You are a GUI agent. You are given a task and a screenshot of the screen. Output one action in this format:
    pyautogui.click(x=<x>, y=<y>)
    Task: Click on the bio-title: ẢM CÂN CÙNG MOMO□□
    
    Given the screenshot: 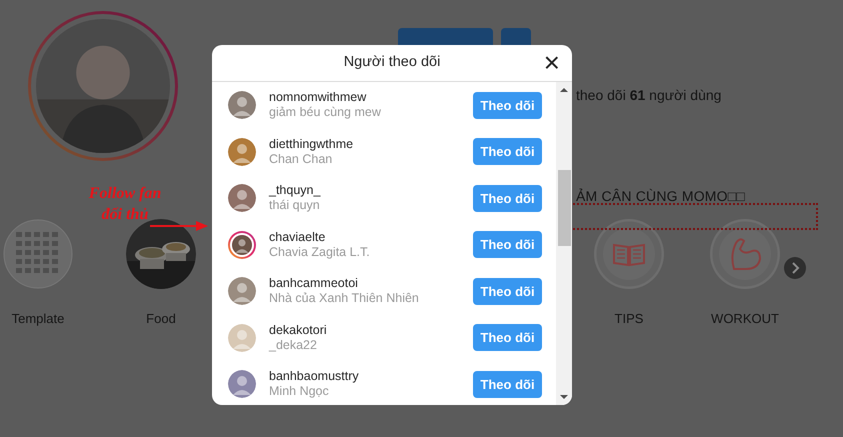 What is the action you would take?
    pyautogui.click(x=661, y=196)
    